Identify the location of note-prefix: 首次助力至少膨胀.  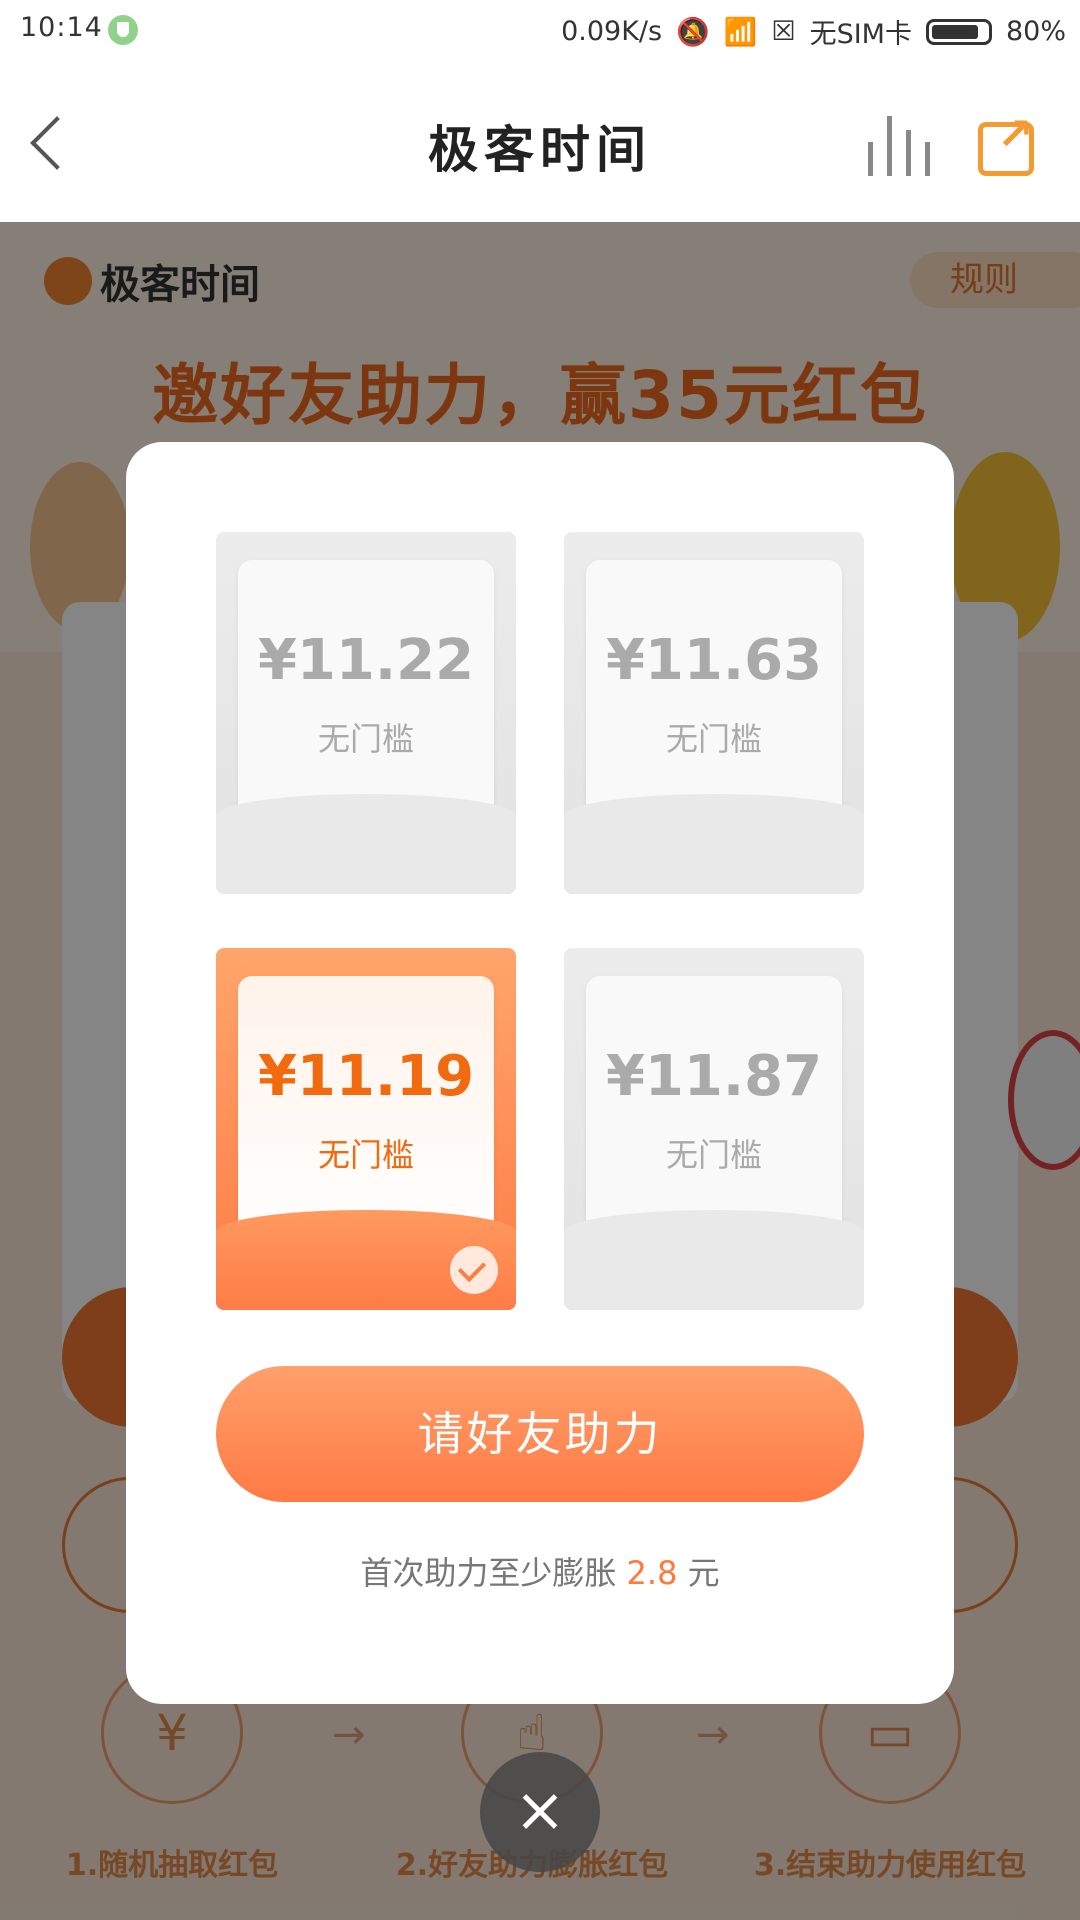
(488, 1573).